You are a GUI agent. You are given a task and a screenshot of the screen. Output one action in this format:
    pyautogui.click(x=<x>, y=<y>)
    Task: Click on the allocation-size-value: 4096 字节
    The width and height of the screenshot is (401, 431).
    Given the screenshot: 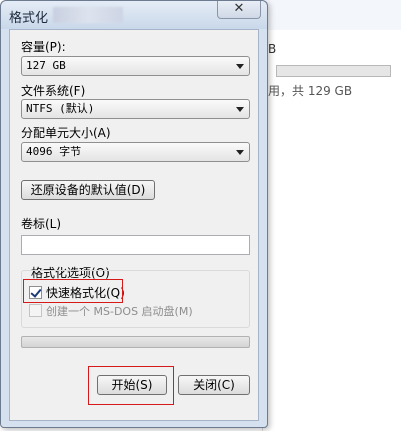 What is the action you would take?
    pyautogui.click(x=54, y=151)
    